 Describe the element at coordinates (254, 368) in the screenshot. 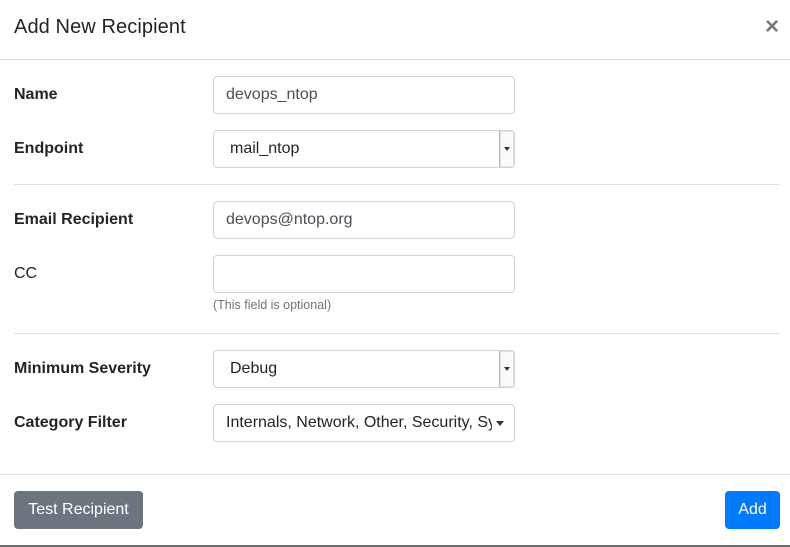

I see `minimum-severity-selected-value: Debug` at that location.